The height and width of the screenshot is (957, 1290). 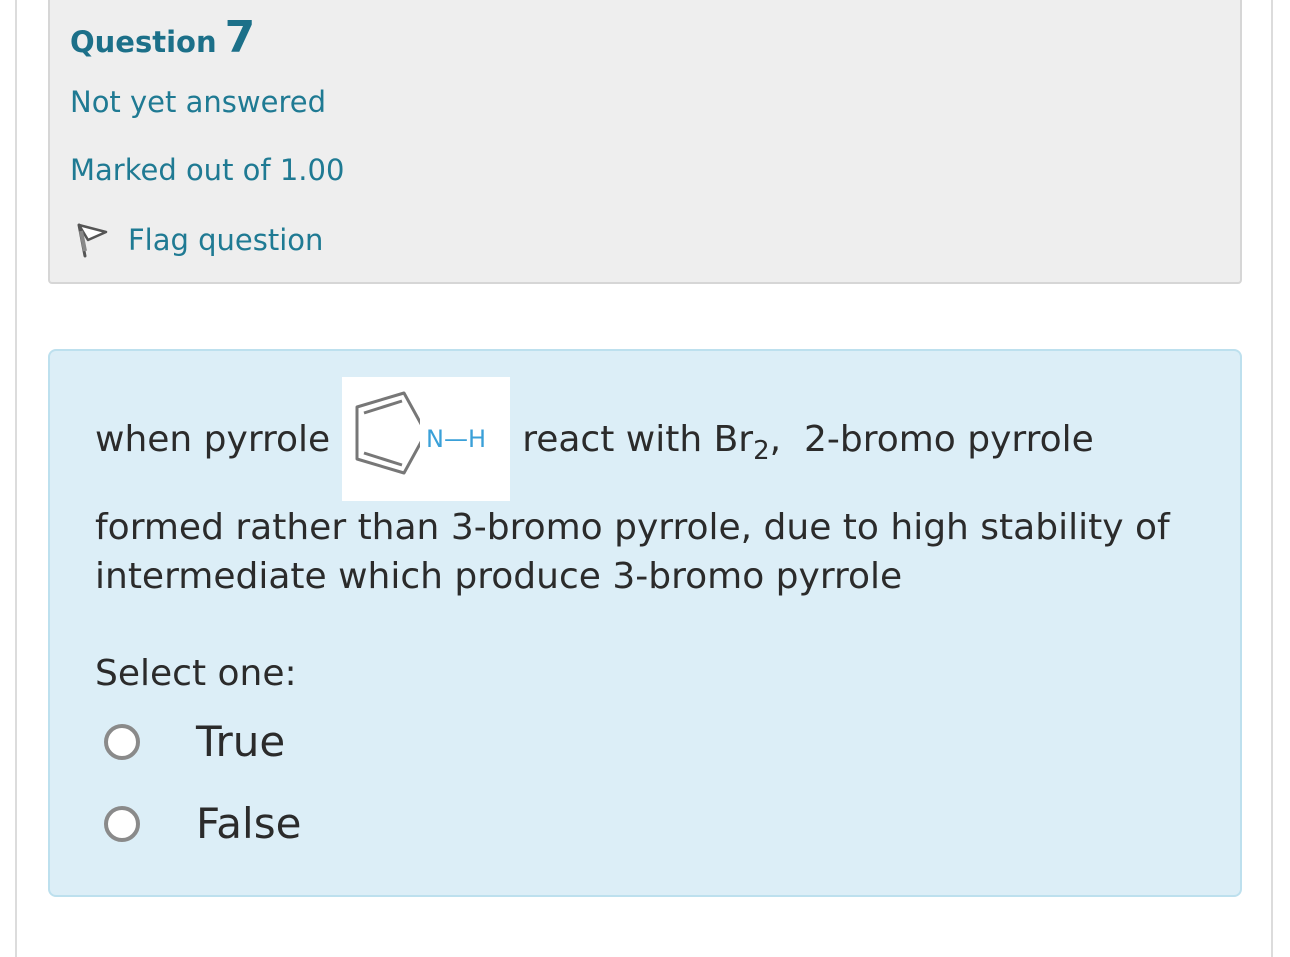 What do you see at coordinates (240, 741) in the screenshot?
I see `answer-label-true: True` at bounding box center [240, 741].